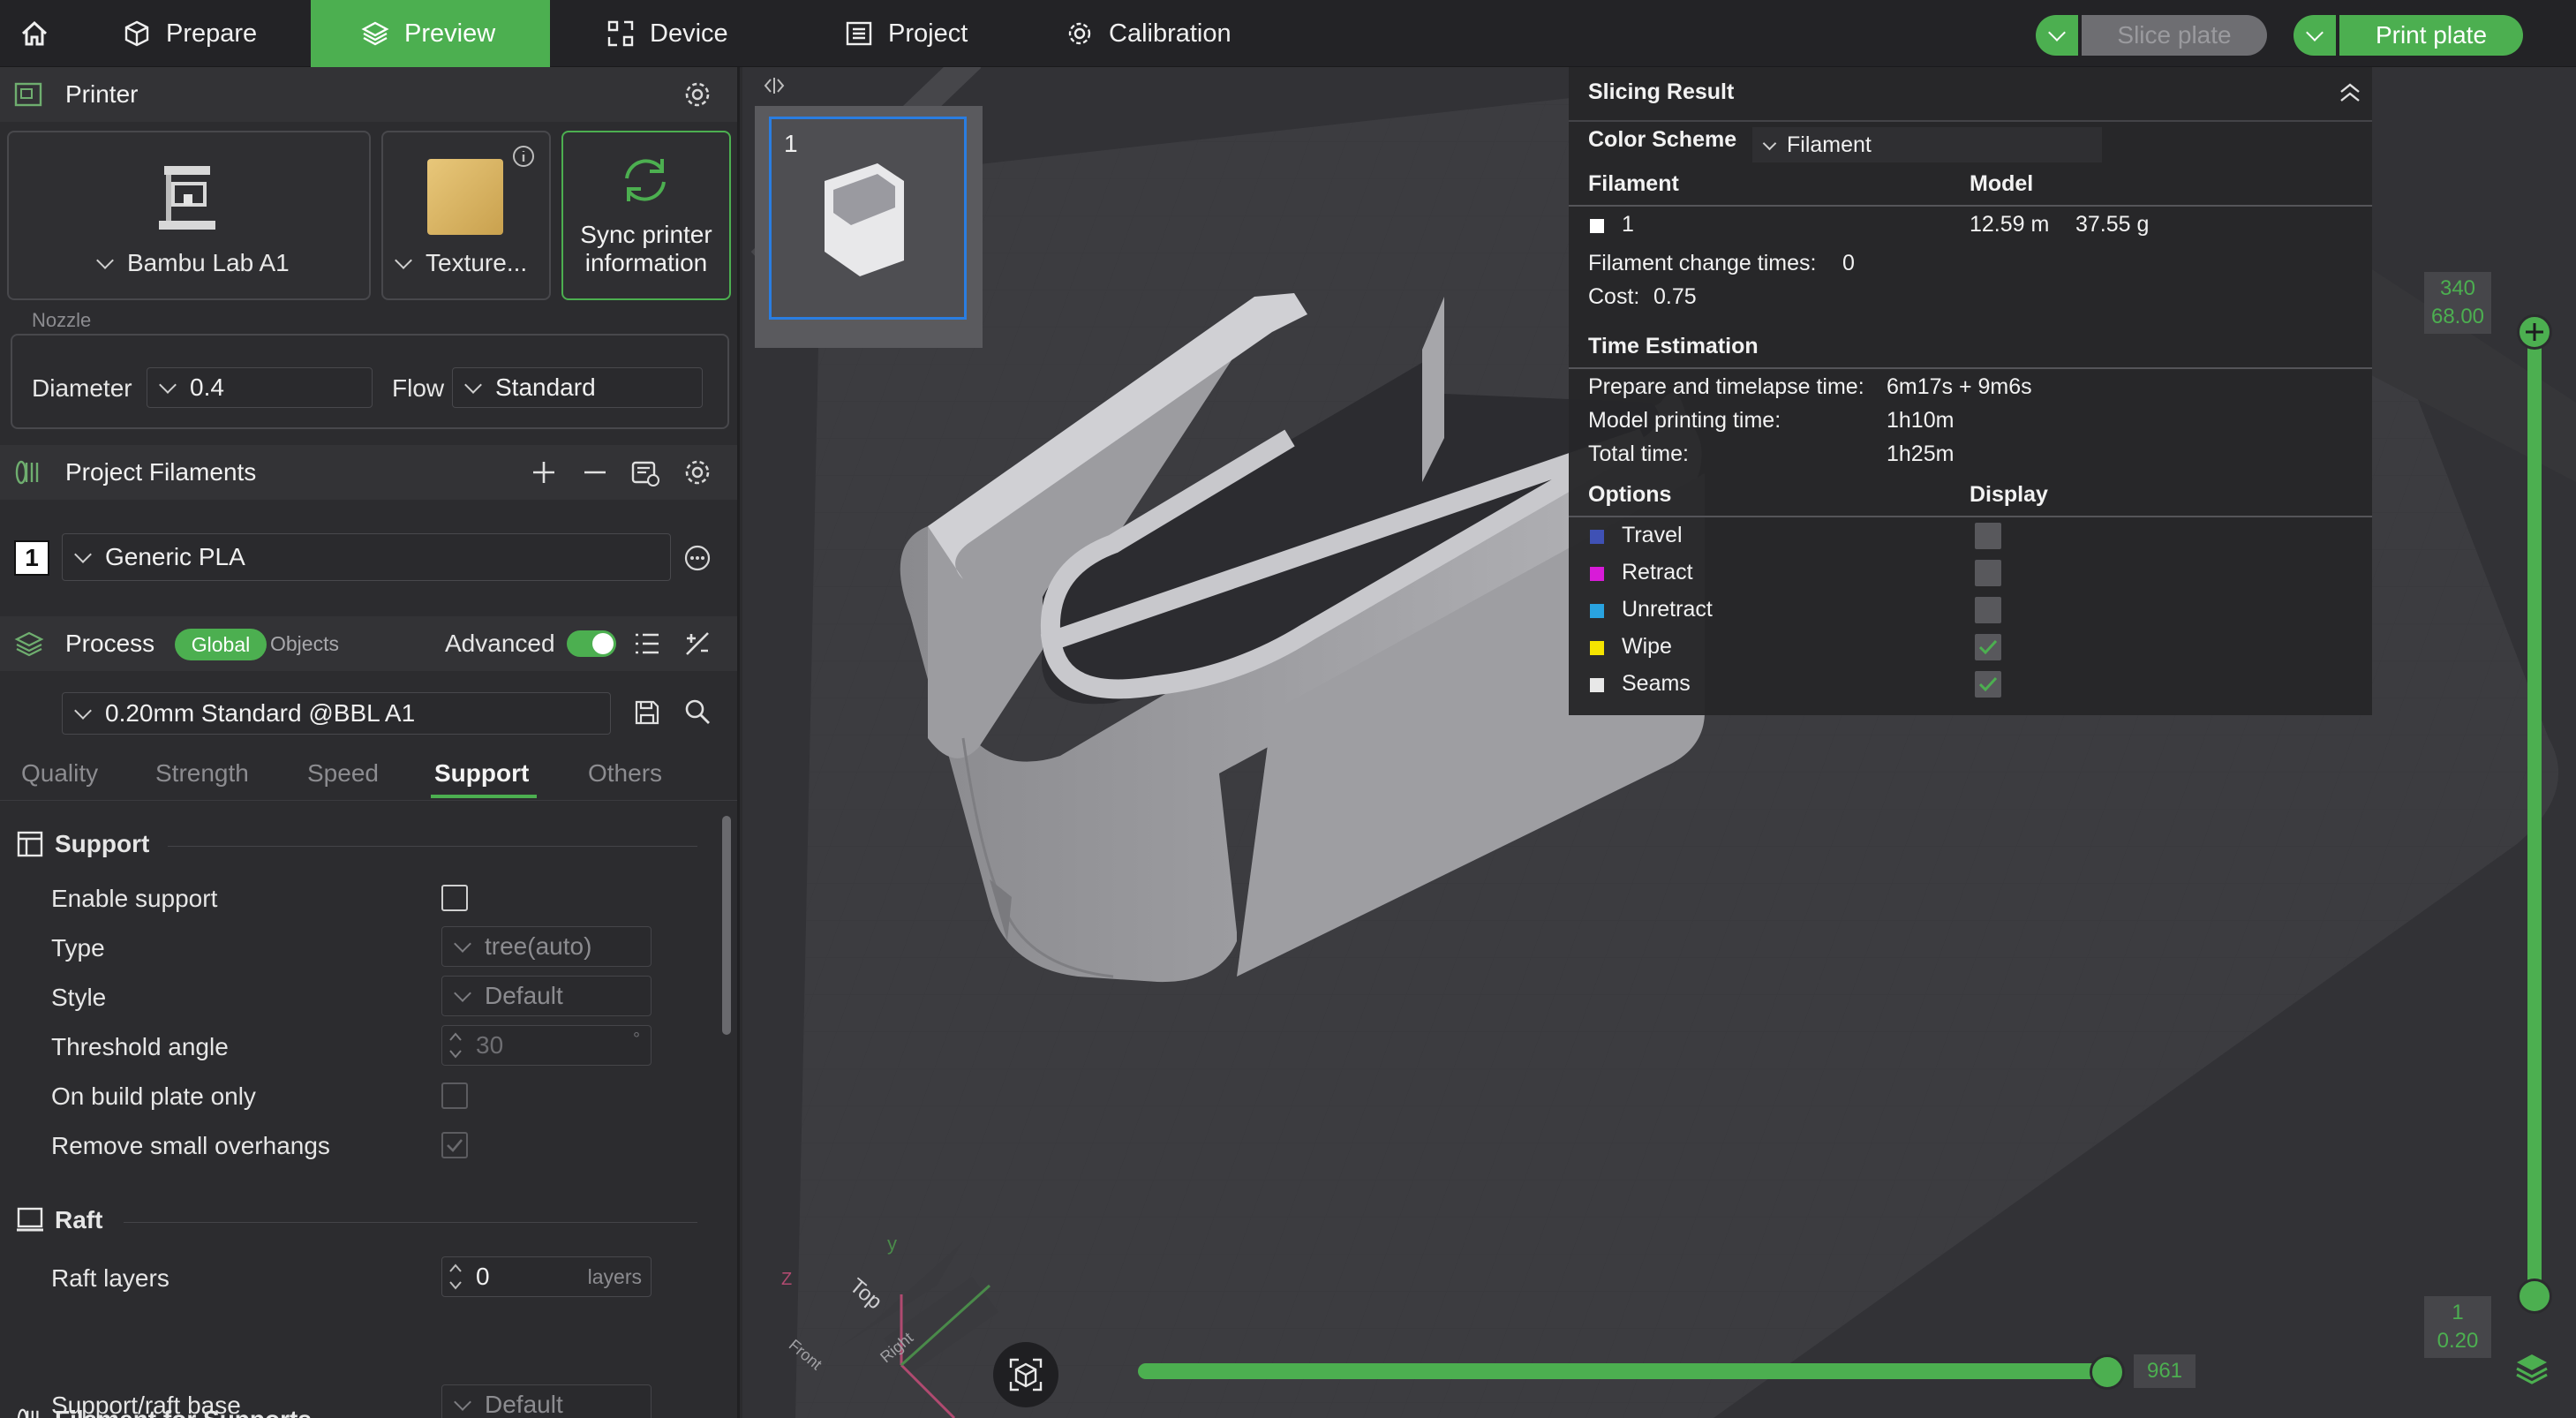 This screenshot has height=1418, width=2576. Describe the element at coordinates (2315, 35) in the screenshot. I see `print-dropdown-button` at that location.